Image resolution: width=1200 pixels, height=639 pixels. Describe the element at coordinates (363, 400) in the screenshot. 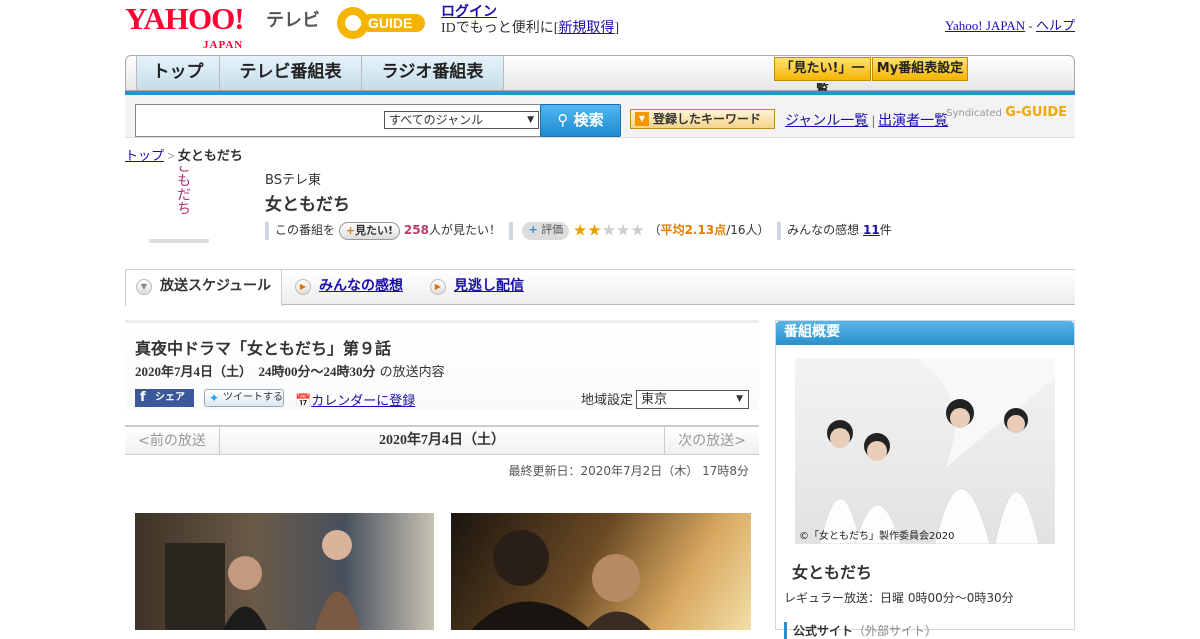

I see `calendar-link: カレンダーに登録` at that location.